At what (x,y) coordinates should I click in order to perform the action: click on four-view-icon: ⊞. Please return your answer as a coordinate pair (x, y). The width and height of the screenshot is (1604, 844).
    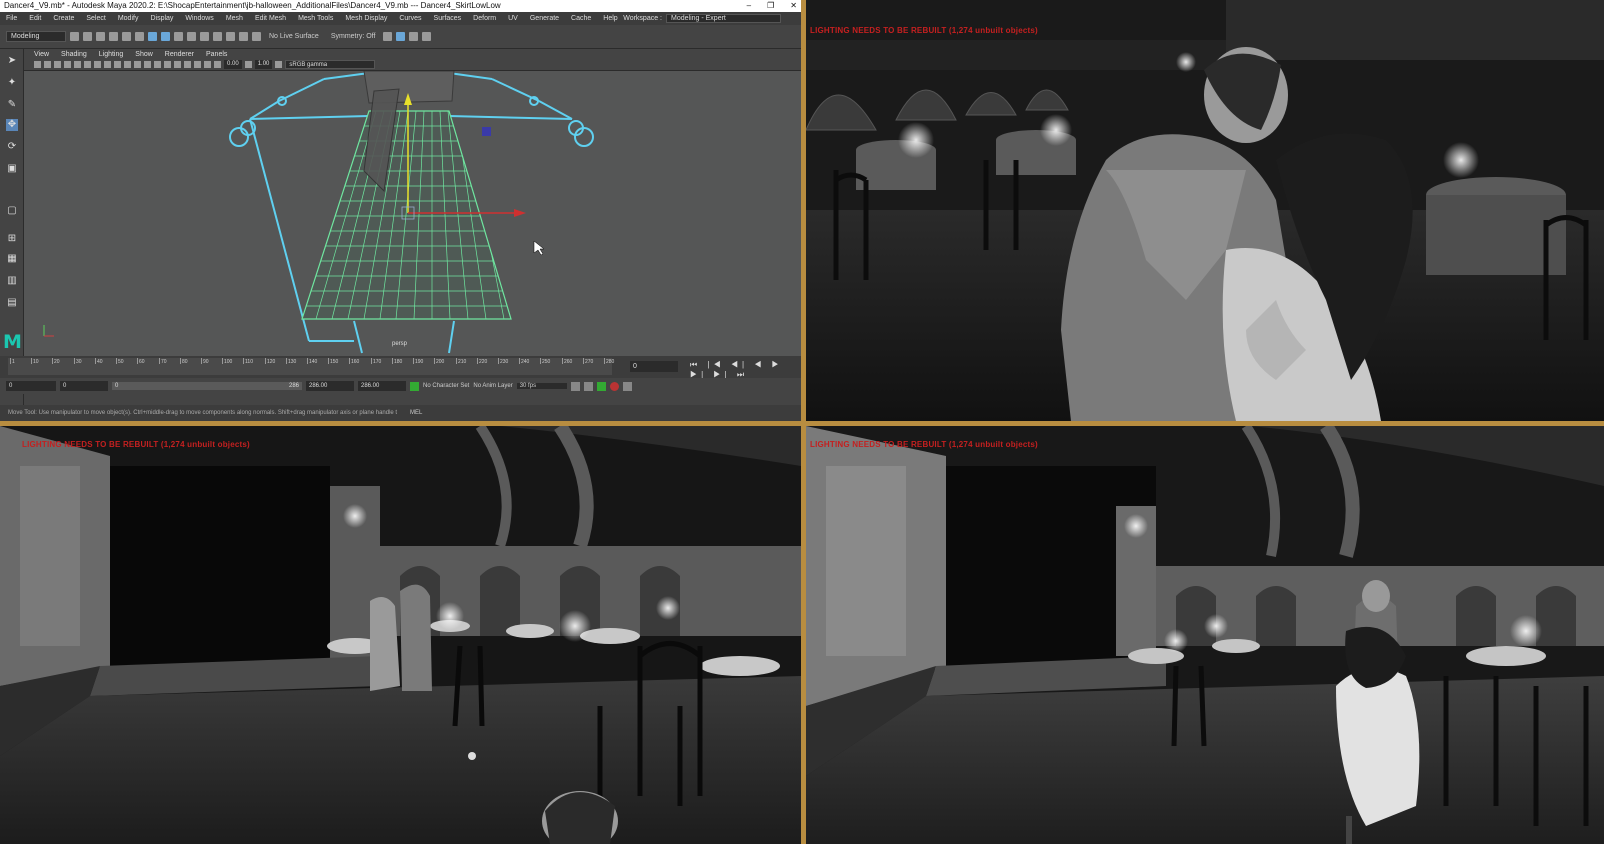
    Looking at the image, I should click on (12, 239).